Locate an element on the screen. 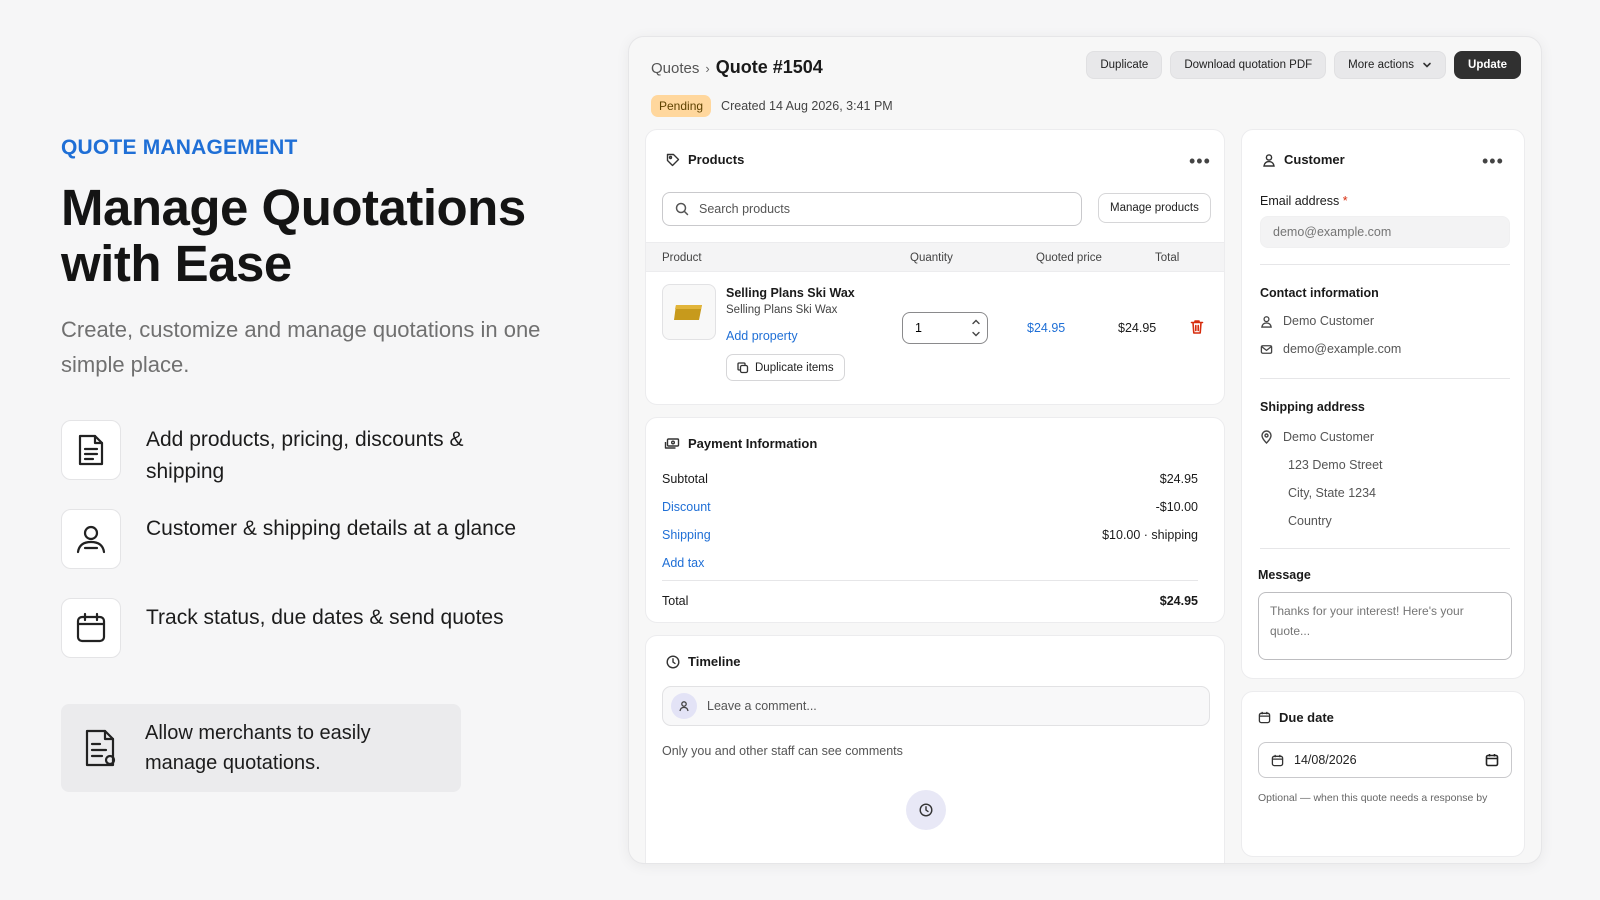 The width and height of the screenshot is (1600, 900). products-title: Products is located at coordinates (705, 159).